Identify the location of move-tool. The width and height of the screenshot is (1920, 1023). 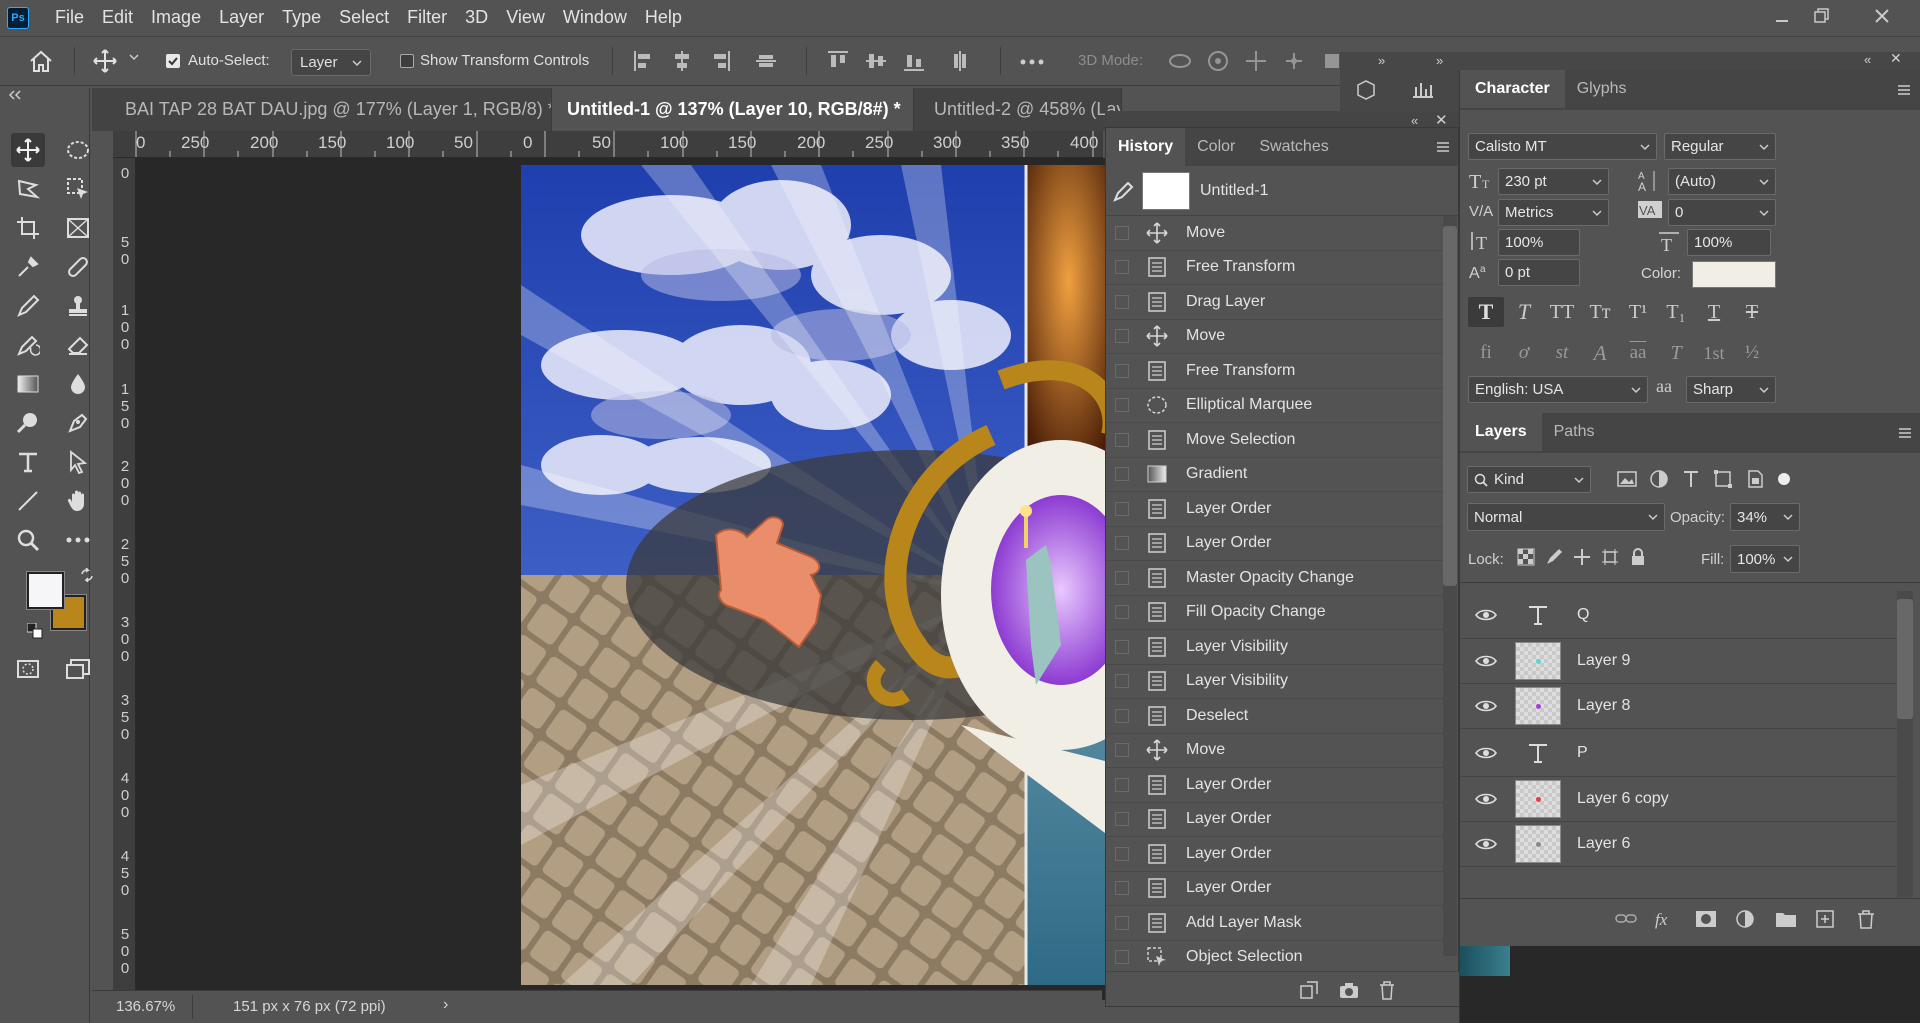
(28, 150).